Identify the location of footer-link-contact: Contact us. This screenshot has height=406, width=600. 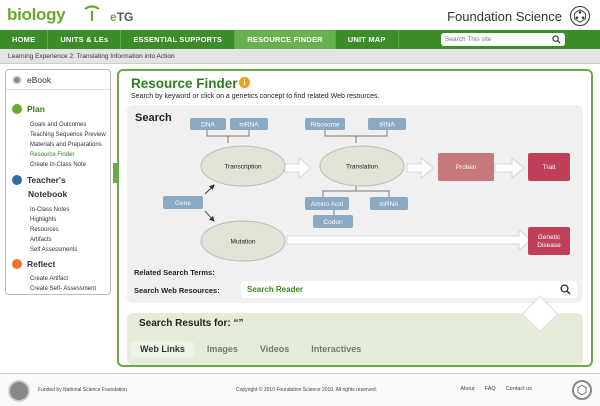
(519, 389).